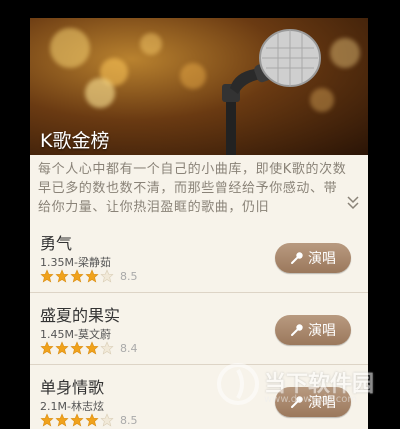  I want to click on chevron-double-down-icon, so click(353, 203).